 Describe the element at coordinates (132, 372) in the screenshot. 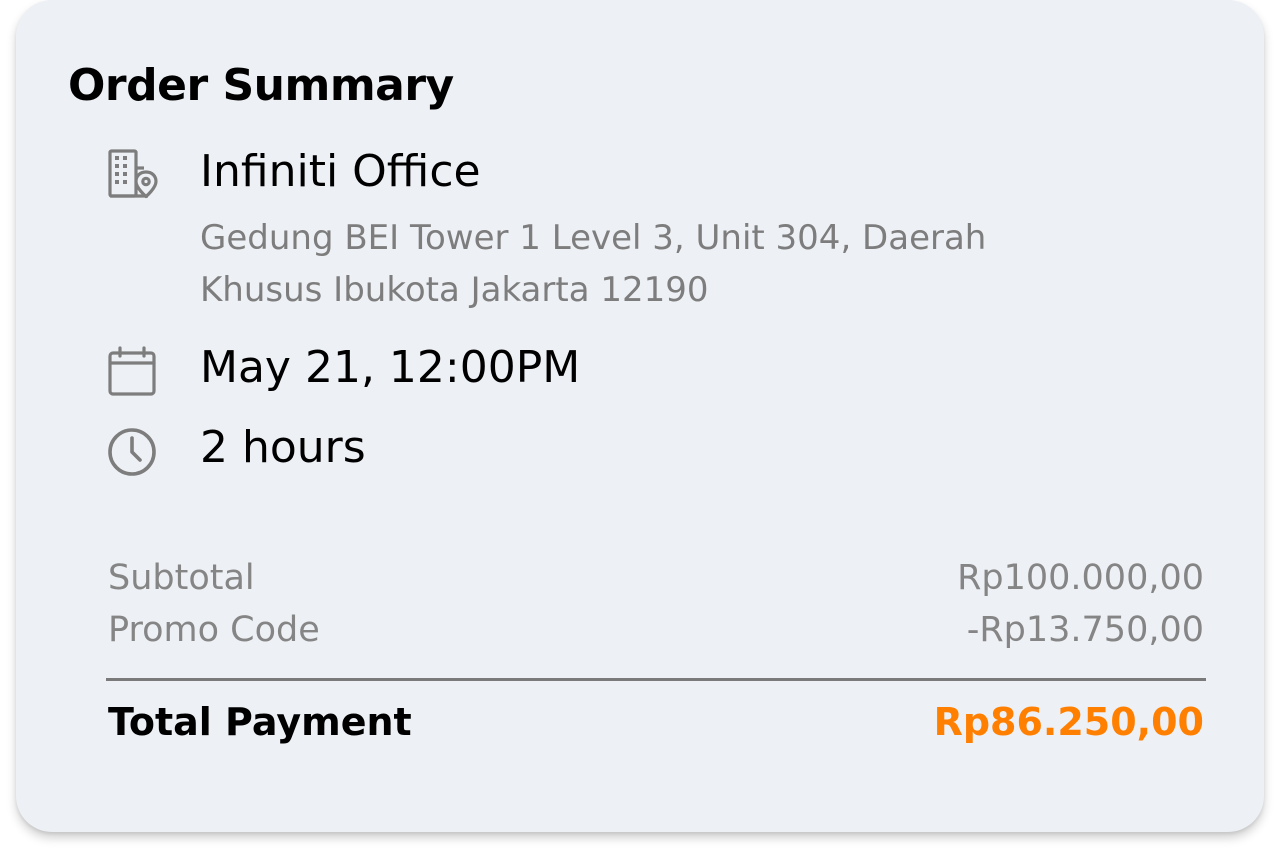

I see `calendar-icon` at that location.